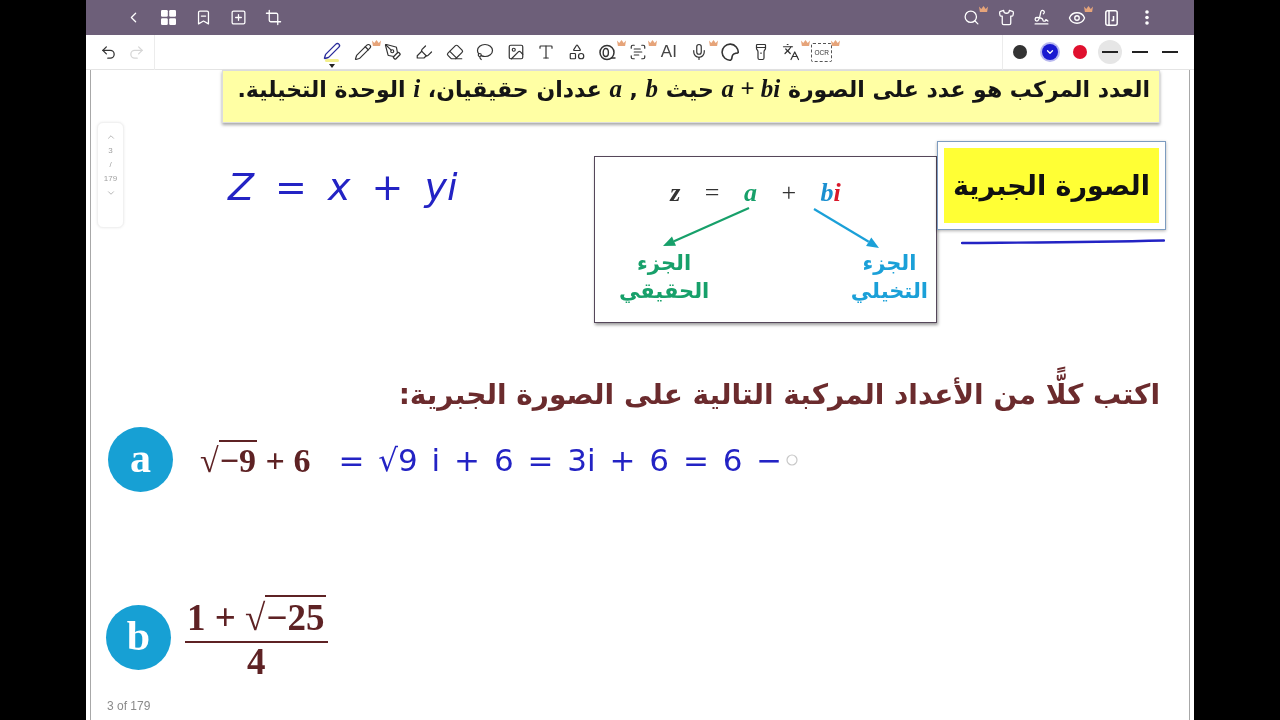 The width and height of the screenshot is (1280, 720). Describe the element at coordinates (332, 51) in the screenshot. I see `pen-icon` at that location.